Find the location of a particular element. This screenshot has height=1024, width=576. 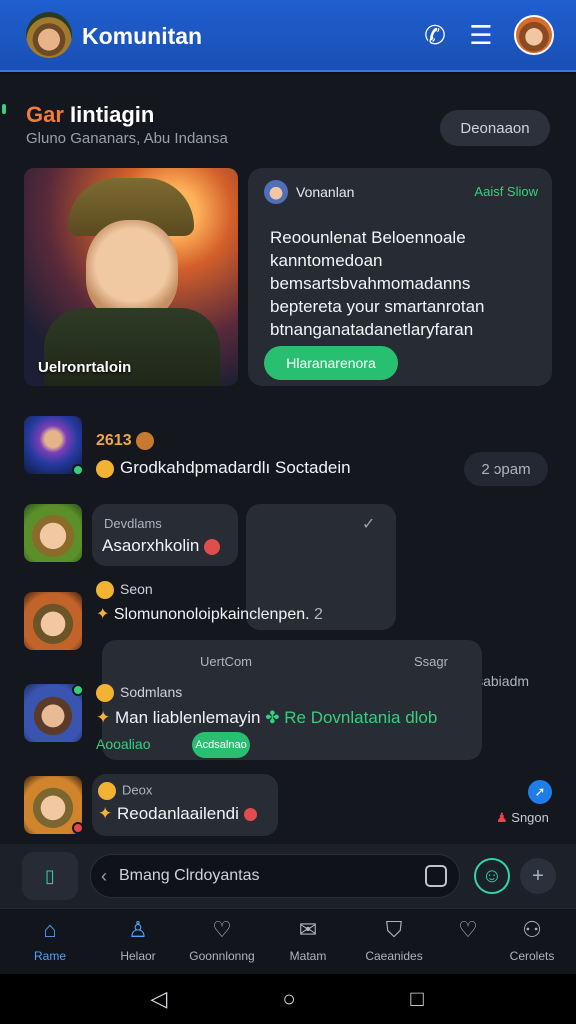

check-icon: ✓ is located at coordinates (369, 524).